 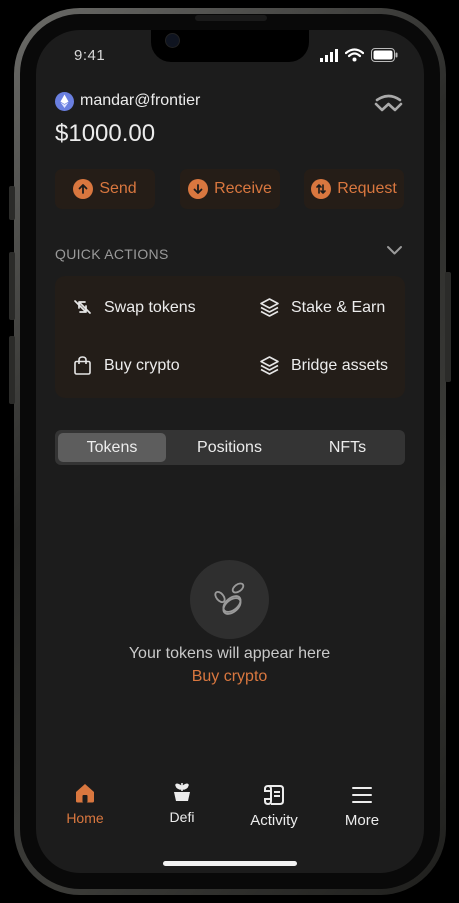 I want to click on stake-earn-action: Stake & Earn, so click(x=322, y=307).